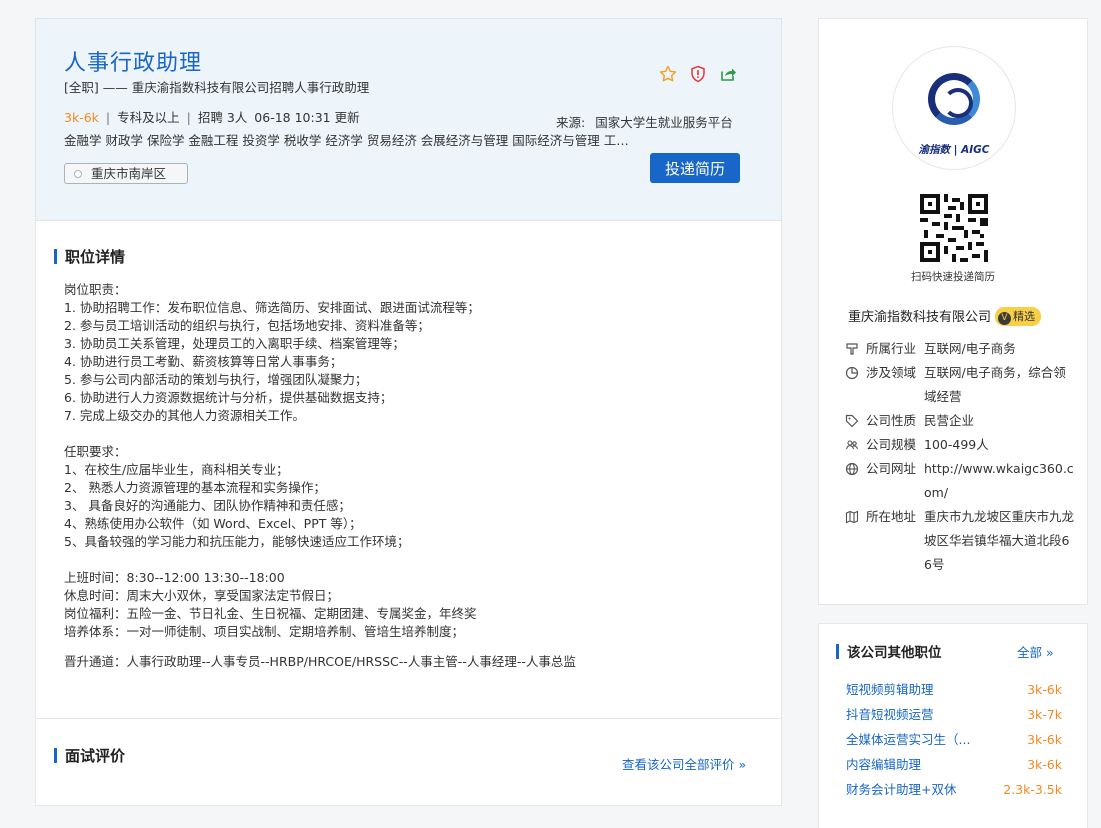  What do you see at coordinates (853, 469) in the screenshot?
I see `globe-icon` at bounding box center [853, 469].